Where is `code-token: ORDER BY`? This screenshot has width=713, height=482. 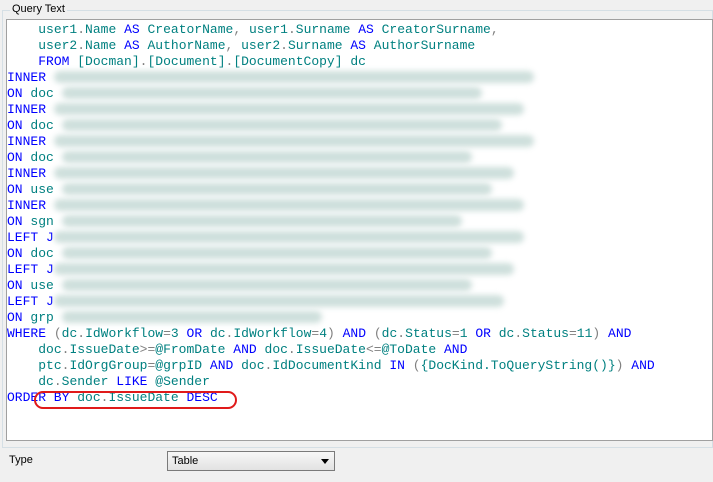
code-token: ORDER BY is located at coordinates (38, 397).